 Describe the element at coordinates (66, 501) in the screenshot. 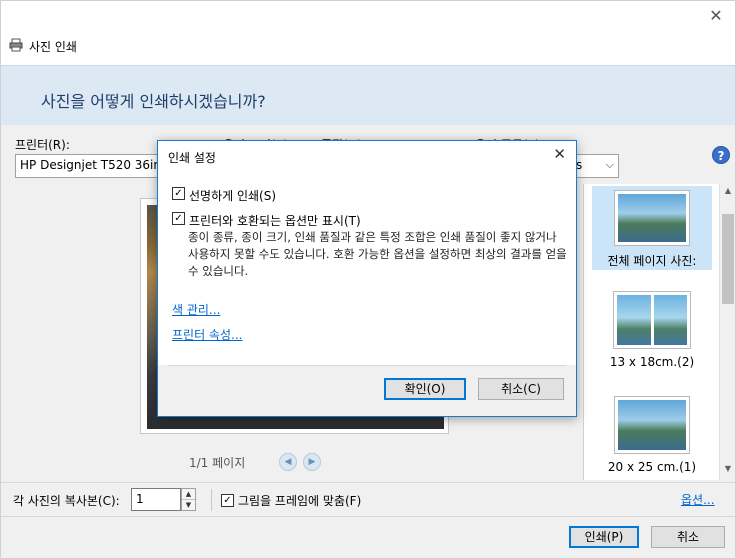

I see `copies-label: 각 사진의 복사본(C):` at that location.